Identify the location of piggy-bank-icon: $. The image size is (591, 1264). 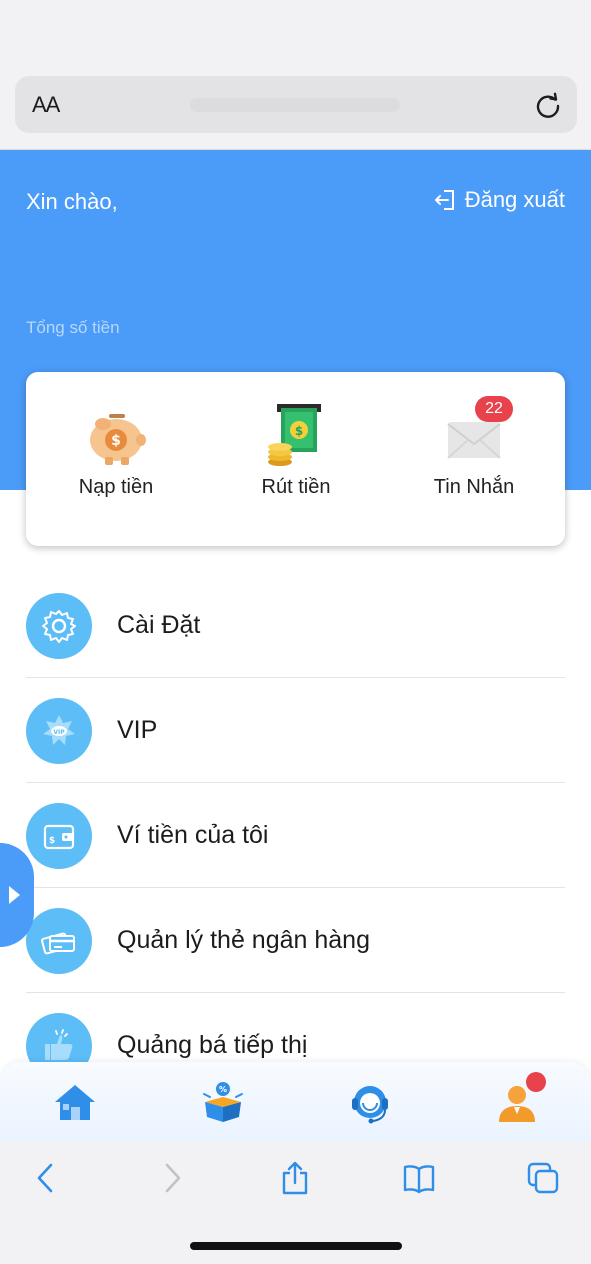
(116, 435).